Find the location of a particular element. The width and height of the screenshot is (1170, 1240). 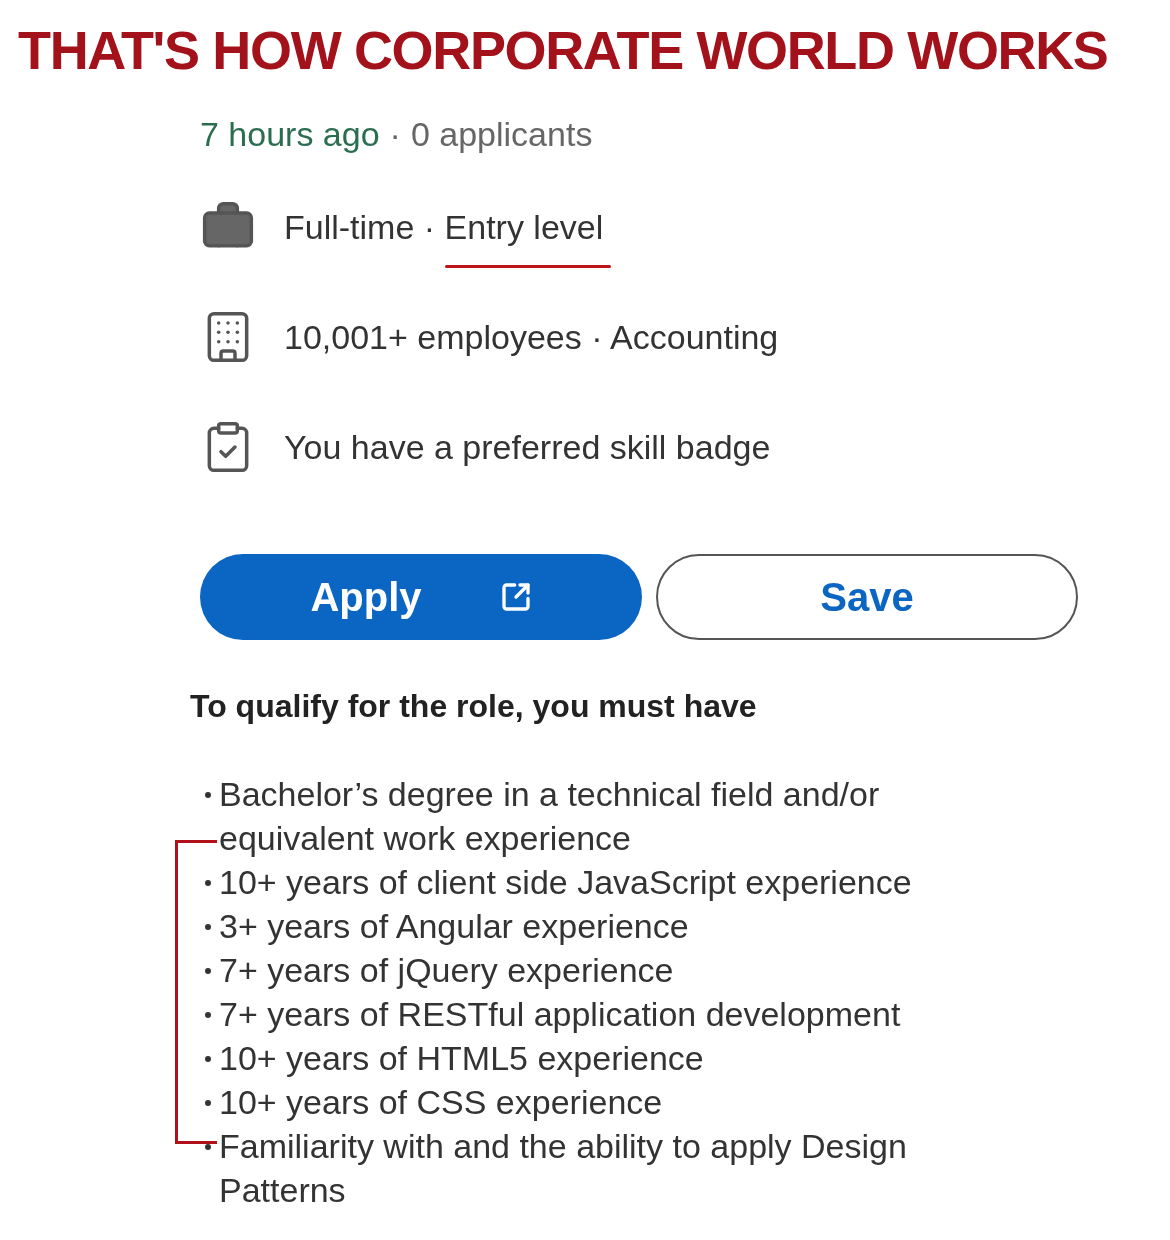

insight-text: 10,001+ employees · Accounting is located at coordinates (531, 337).